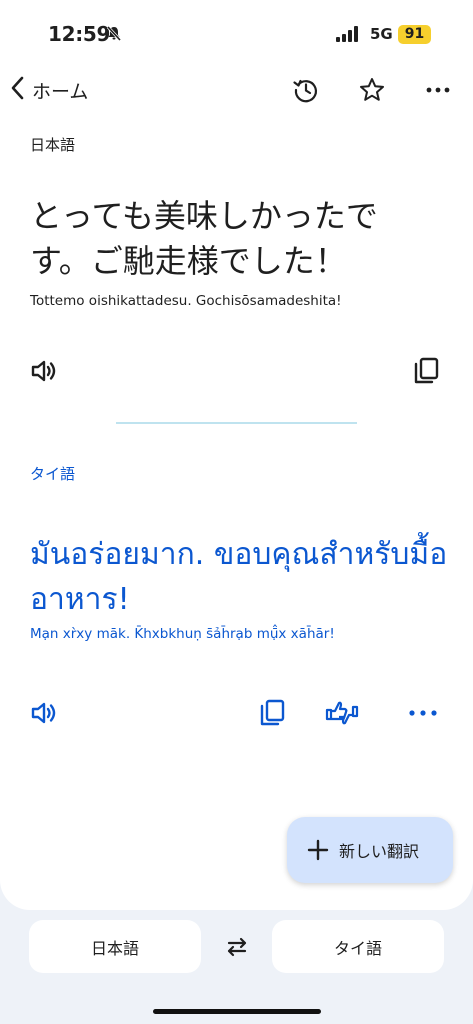 The image size is (473, 1024). I want to click on source-language-label: 日本語, so click(53, 145).